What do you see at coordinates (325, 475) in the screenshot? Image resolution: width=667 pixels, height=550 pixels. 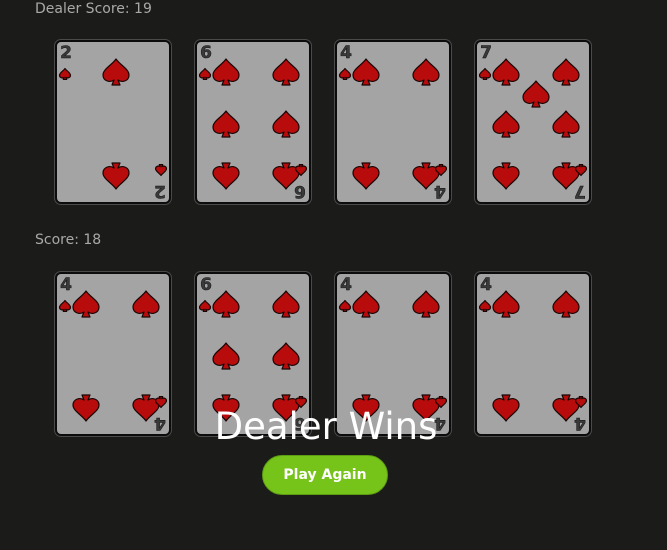 I see `play-again-button: Play Again` at bounding box center [325, 475].